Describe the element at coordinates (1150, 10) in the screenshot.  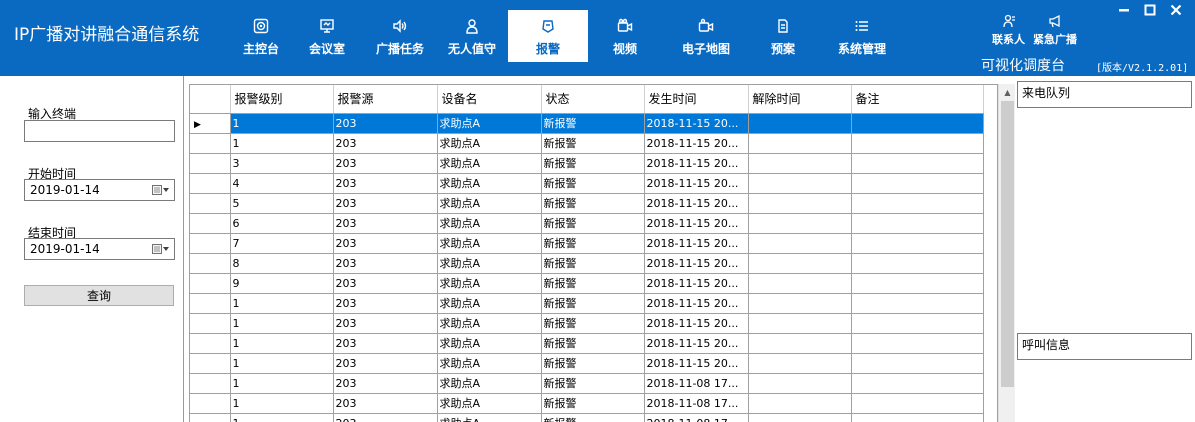
I see `maximize-button` at that location.